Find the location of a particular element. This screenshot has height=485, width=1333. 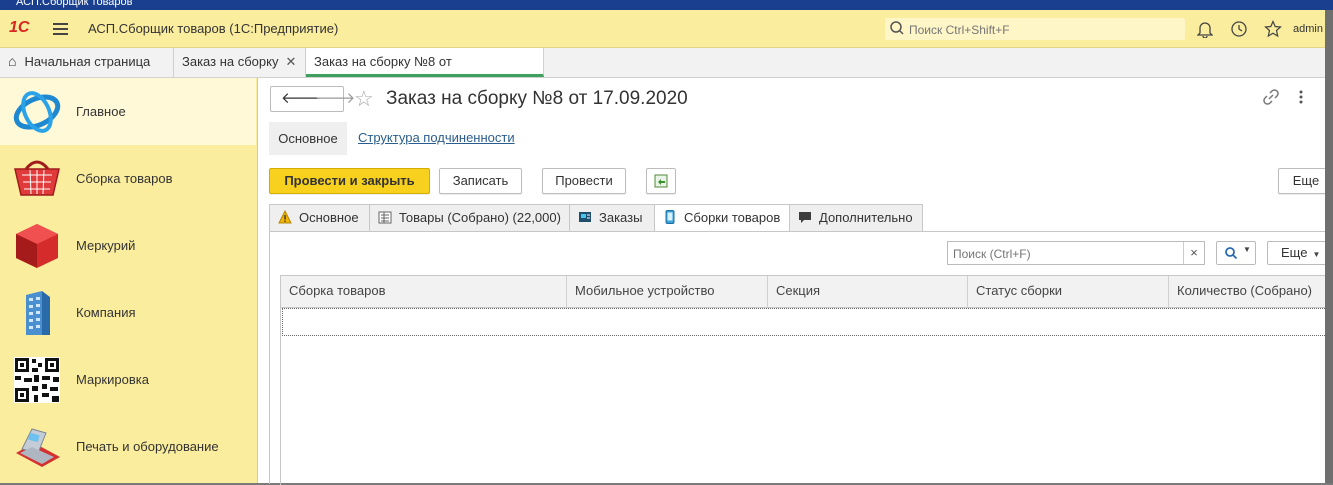

global-search-input is located at coordinates (1044, 29).